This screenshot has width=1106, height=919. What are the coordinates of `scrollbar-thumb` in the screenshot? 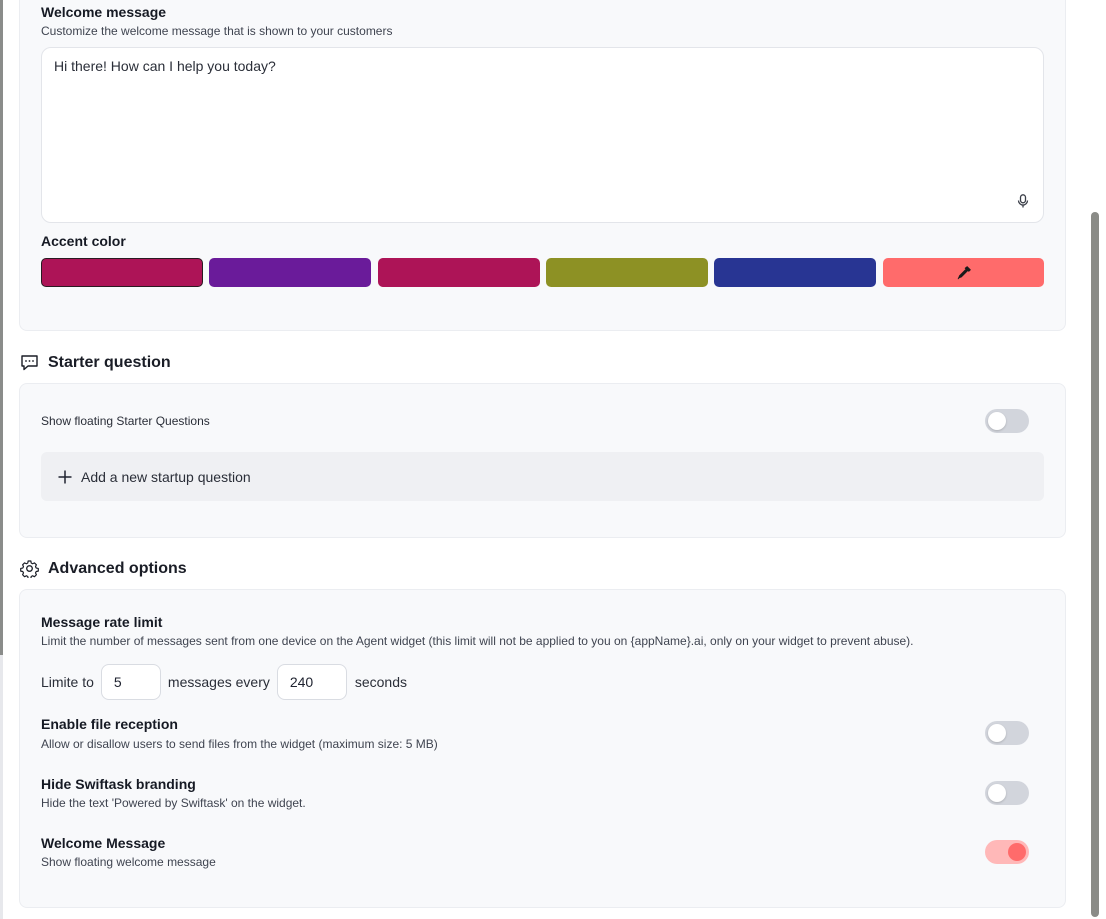 It's located at (1095, 564).